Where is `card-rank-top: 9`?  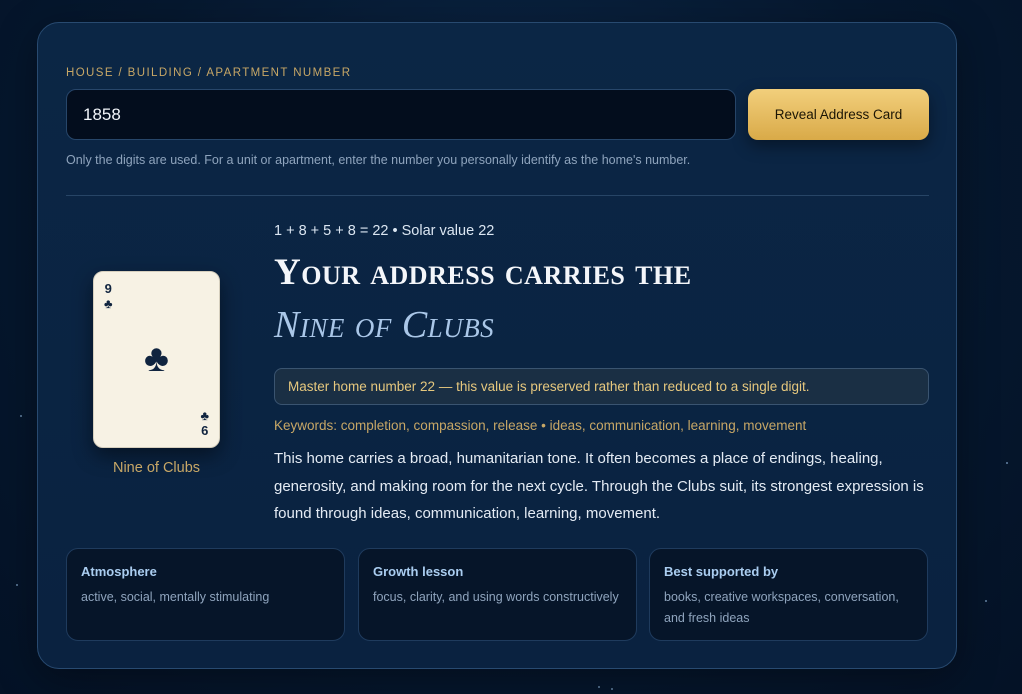
card-rank-top: 9 is located at coordinates (108, 288).